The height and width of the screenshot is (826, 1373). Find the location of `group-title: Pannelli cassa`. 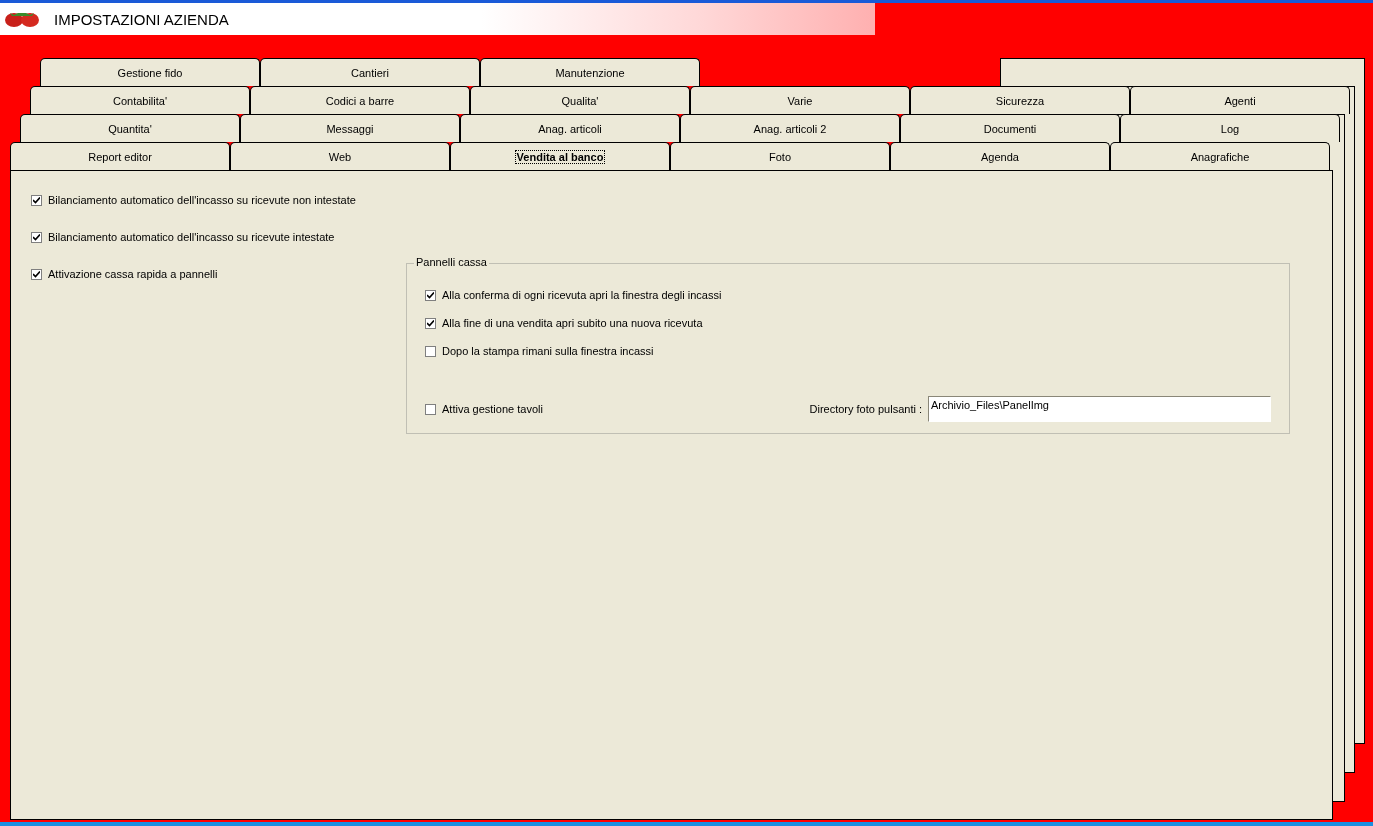

group-title: Pannelli cassa is located at coordinates (451, 262).